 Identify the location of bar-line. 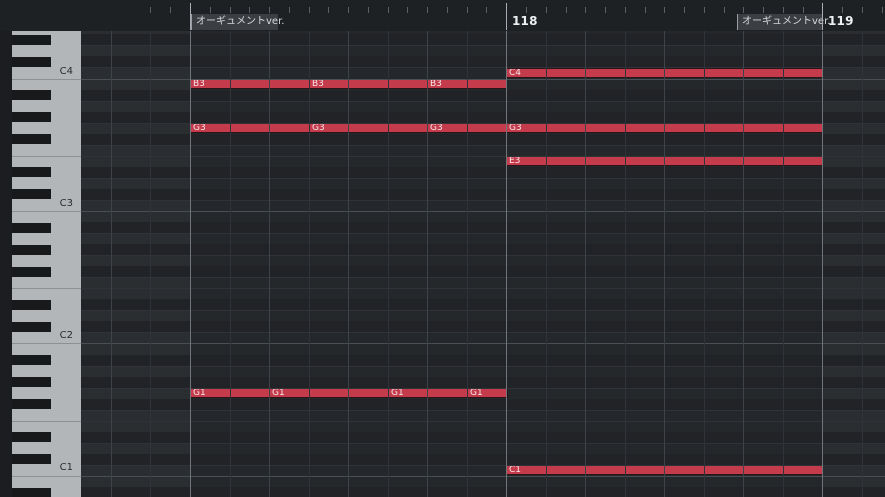
(822, 264).